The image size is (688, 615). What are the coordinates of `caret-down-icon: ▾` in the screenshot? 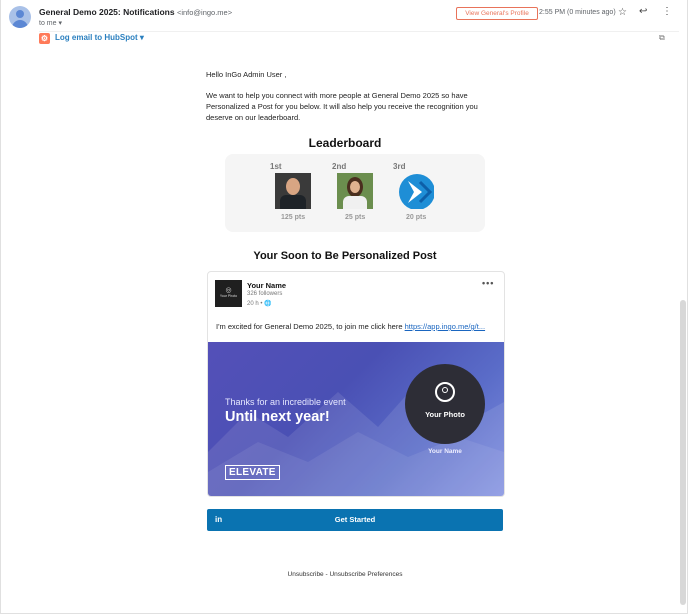 It's located at (141, 37).